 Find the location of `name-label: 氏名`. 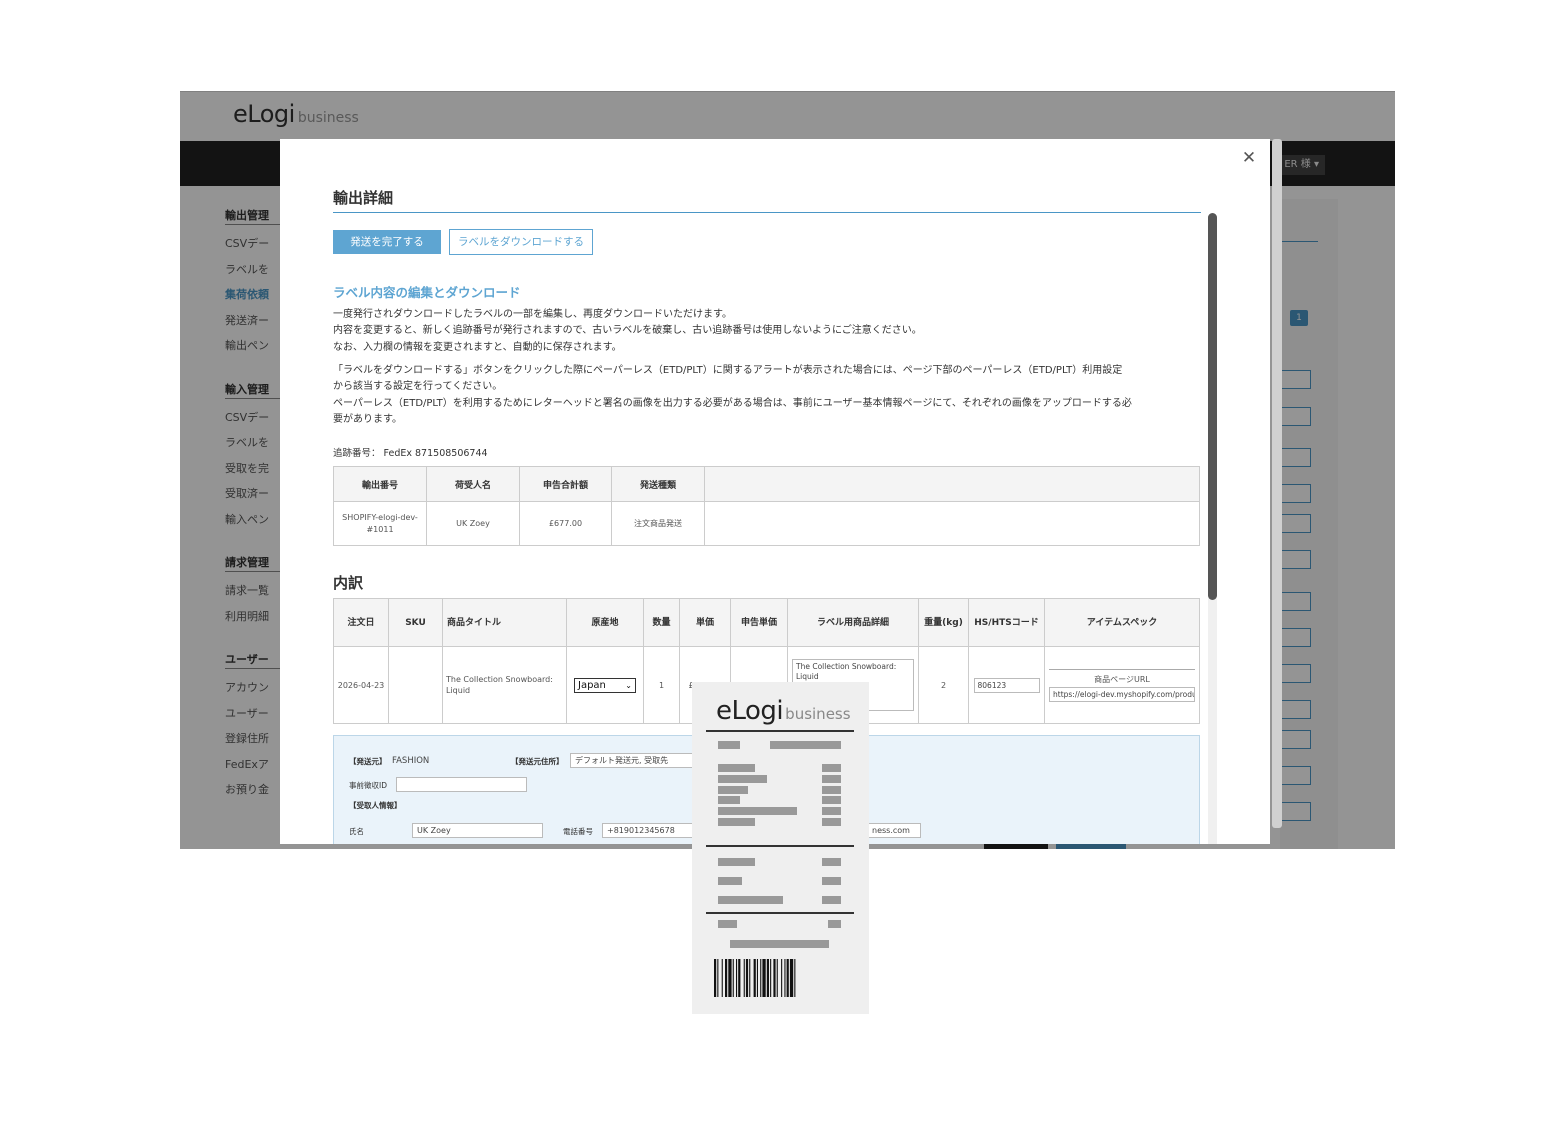

name-label: 氏名 is located at coordinates (356, 831).